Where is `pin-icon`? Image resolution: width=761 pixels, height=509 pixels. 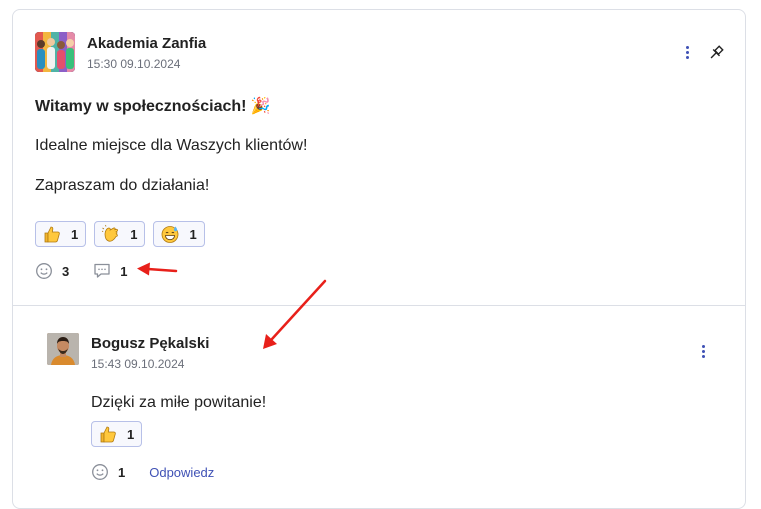
pin-icon is located at coordinates (717, 52).